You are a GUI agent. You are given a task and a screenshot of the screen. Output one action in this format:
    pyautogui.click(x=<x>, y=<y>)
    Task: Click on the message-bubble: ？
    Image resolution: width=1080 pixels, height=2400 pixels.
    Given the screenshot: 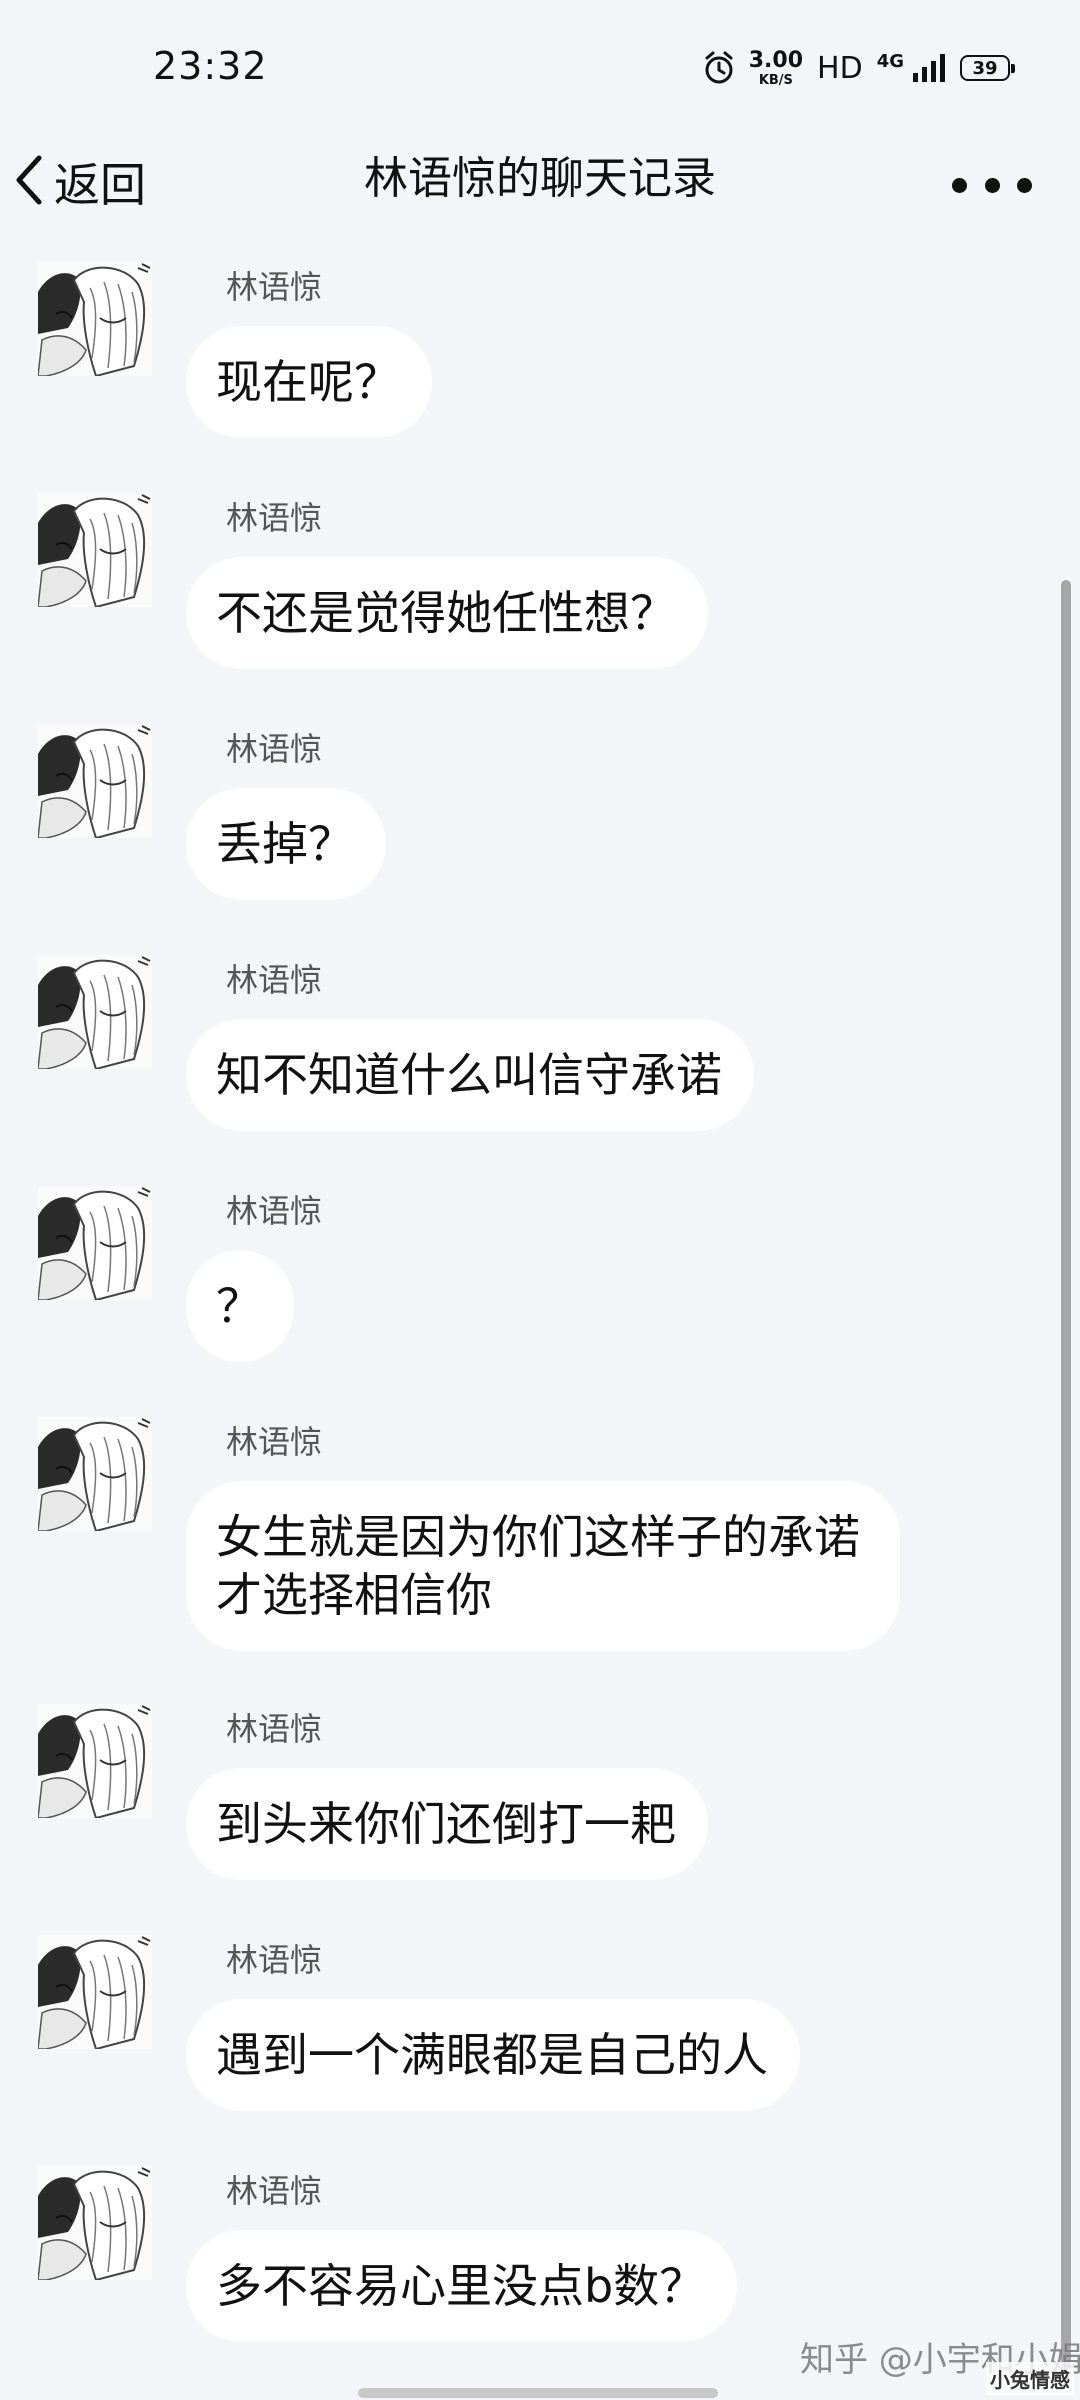 What is the action you would take?
    pyautogui.click(x=240, y=1306)
    